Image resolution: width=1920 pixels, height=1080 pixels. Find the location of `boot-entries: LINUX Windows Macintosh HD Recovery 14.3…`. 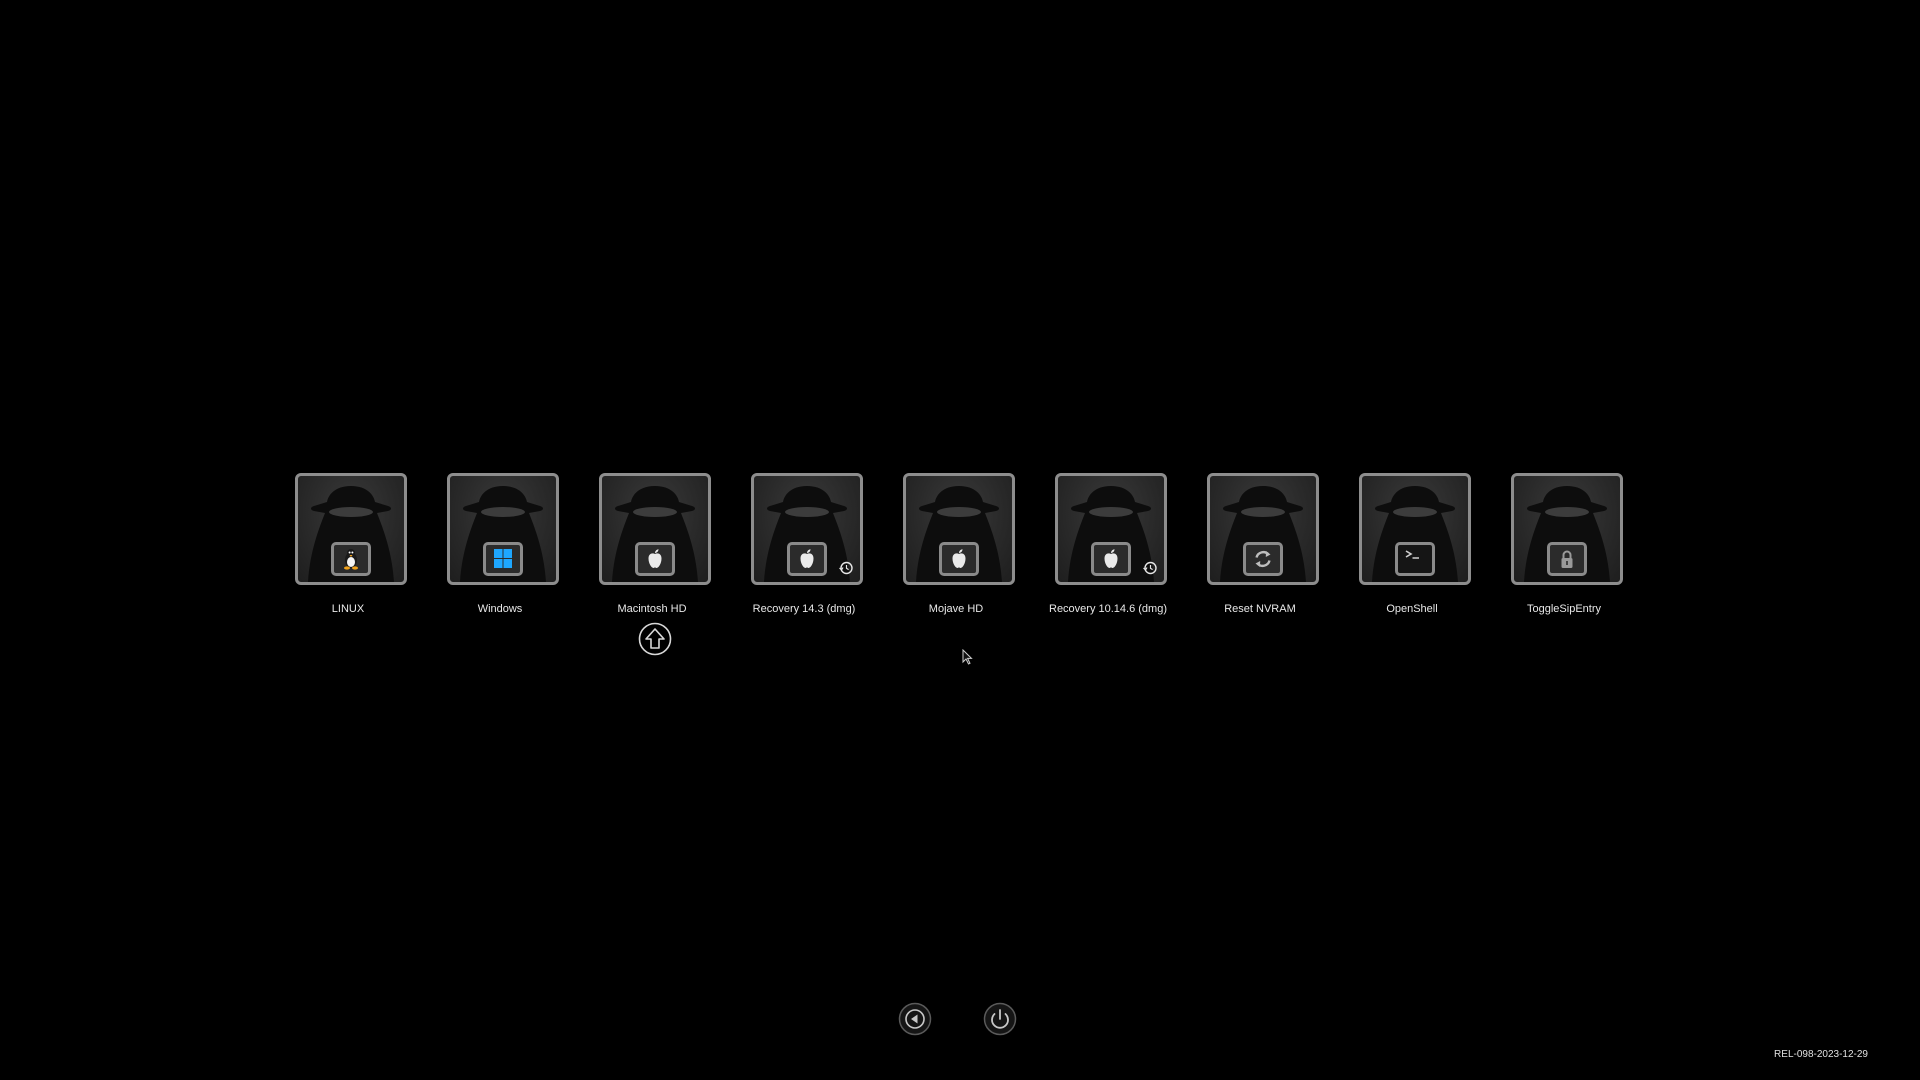

boot-entries: LINUX Windows Macintosh HD Recovery 14.3… is located at coordinates (974, 555).